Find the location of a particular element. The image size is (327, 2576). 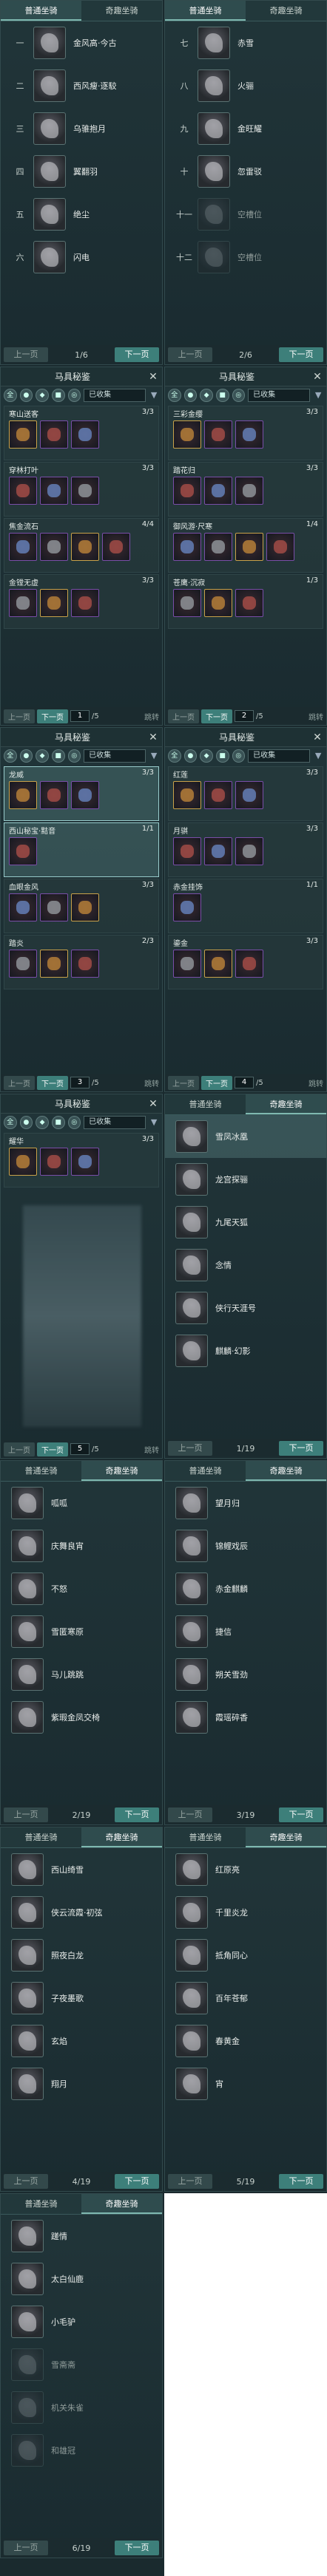

close-icon: ✕ is located at coordinates (317, 377).